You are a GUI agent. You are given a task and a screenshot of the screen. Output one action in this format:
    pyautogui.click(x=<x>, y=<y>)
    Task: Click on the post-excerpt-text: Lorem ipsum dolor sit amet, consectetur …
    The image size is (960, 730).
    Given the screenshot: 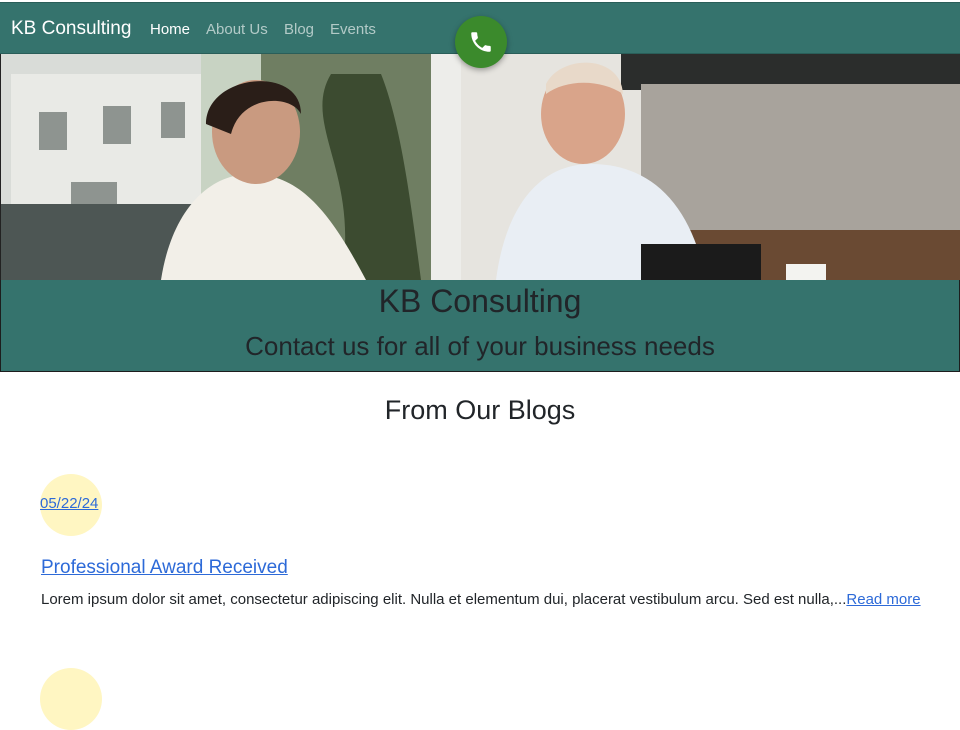 What is the action you would take?
    pyautogui.click(x=444, y=599)
    